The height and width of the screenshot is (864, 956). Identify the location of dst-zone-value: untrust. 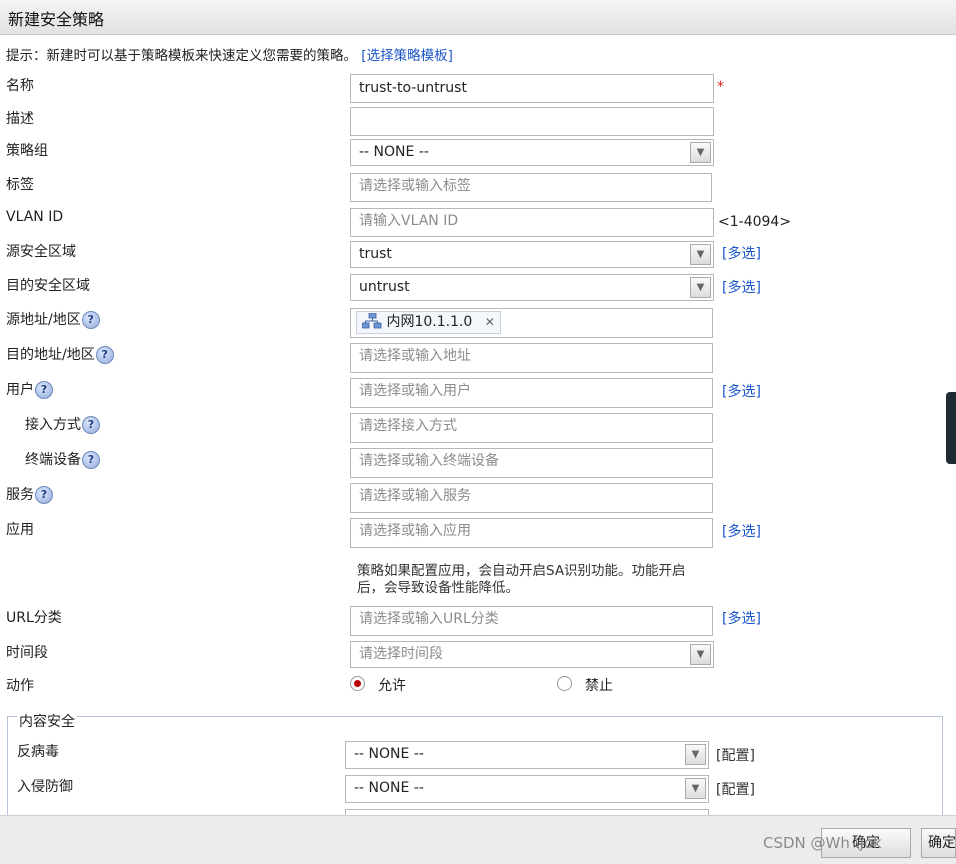
(384, 287).